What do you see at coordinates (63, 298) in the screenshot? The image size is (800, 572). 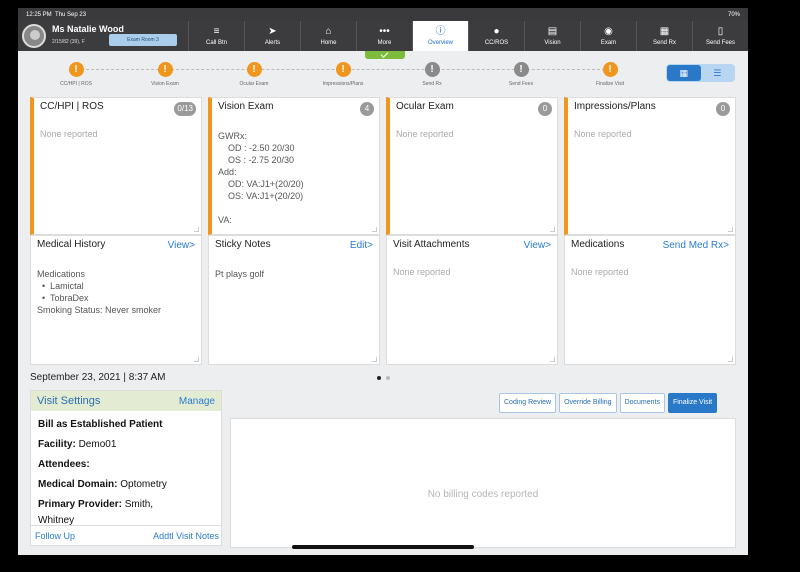 I see `card-line: • TobraDex` at bounding box center [63, 298].